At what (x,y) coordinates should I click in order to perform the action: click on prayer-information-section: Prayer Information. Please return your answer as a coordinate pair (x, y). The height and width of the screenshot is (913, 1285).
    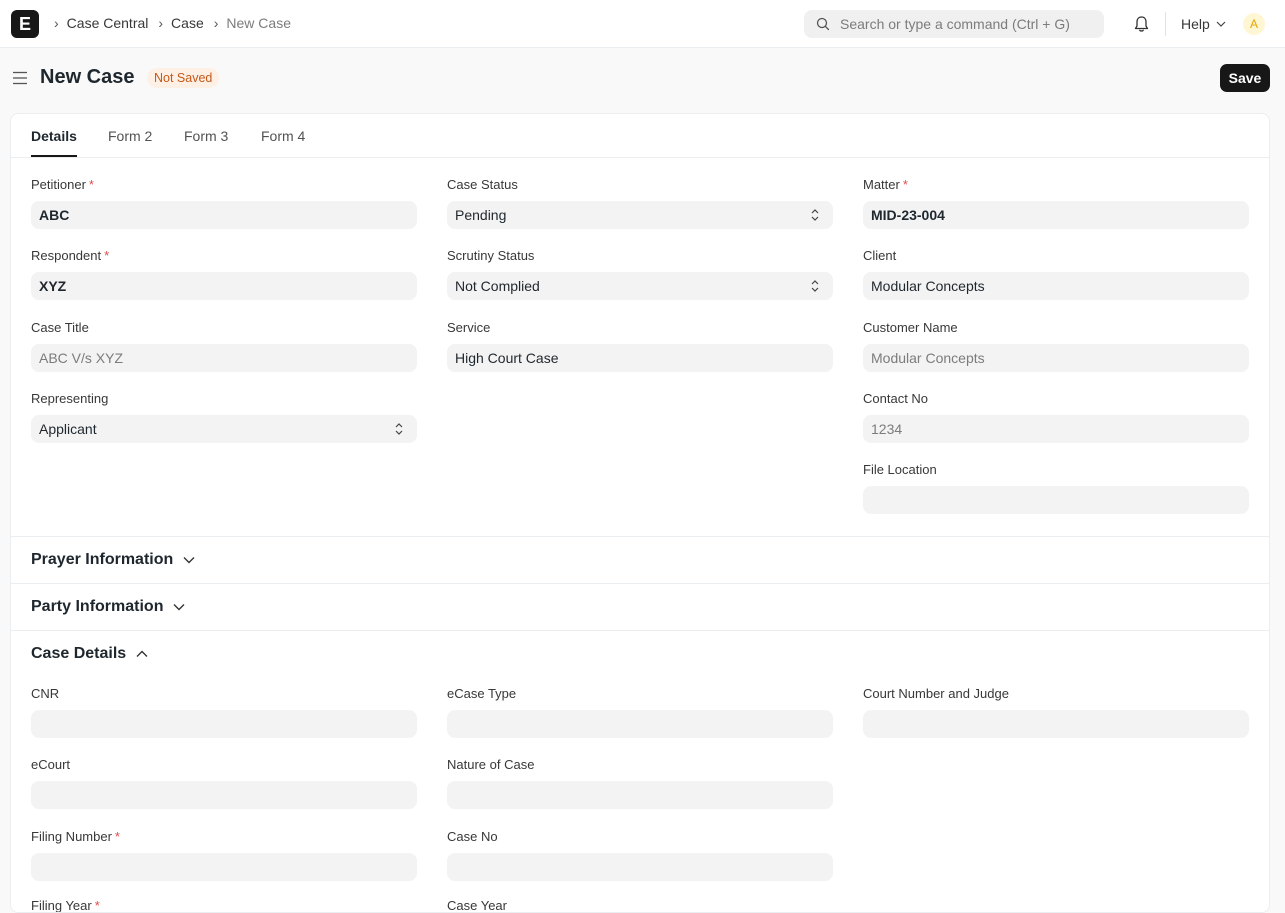
    Looking at the image, I should click on (640, 559).